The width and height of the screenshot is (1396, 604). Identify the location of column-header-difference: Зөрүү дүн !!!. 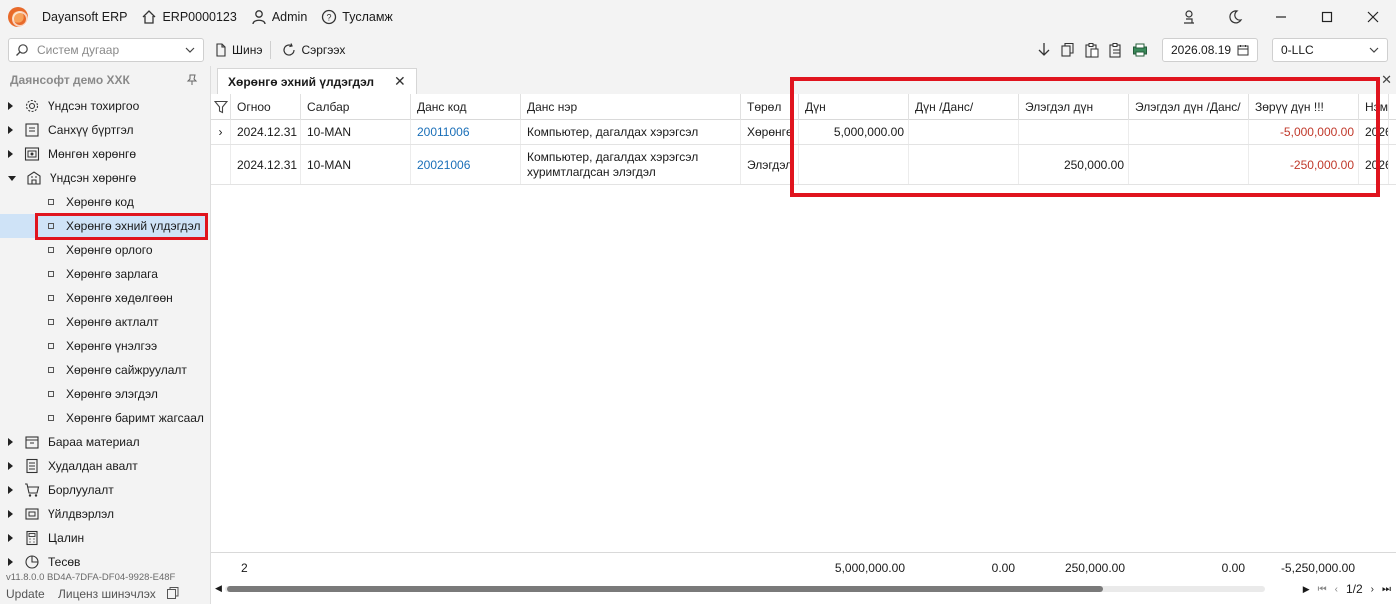
(1304, 107).